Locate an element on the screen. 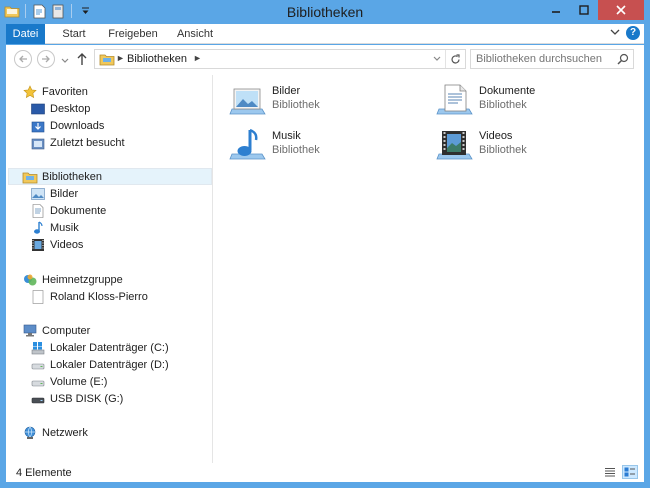 The image size is (650, 488). nav-item-videos: Videos is located at coordinates (56, 244).